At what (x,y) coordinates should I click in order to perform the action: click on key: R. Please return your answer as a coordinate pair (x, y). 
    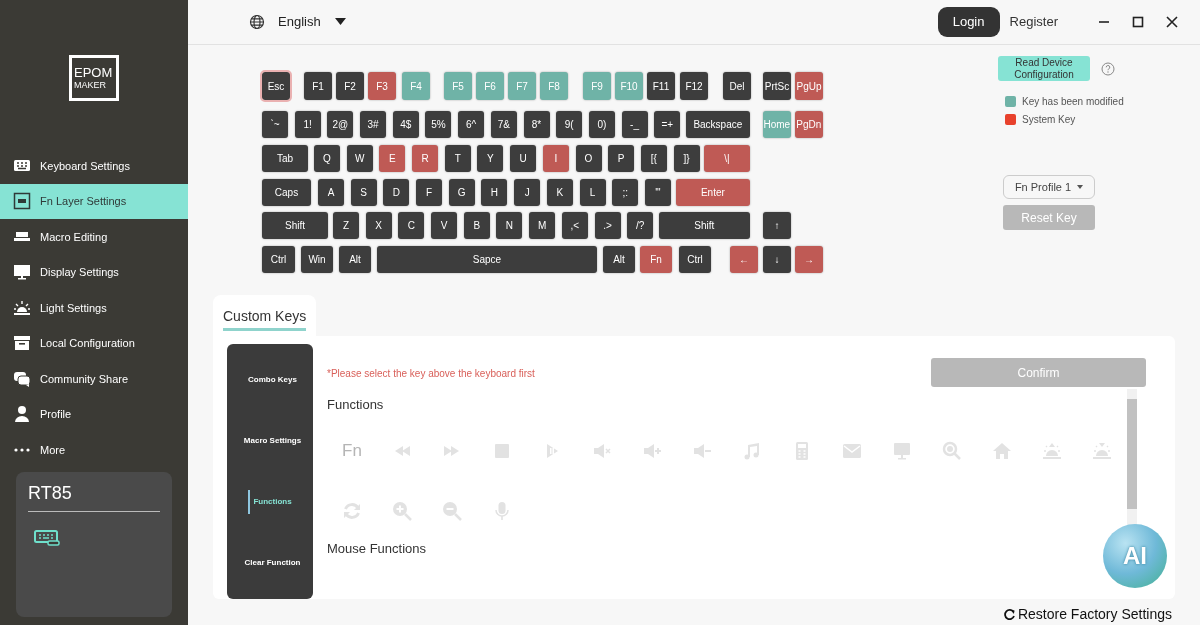
    Looking at the image, I should click on (425, 158).